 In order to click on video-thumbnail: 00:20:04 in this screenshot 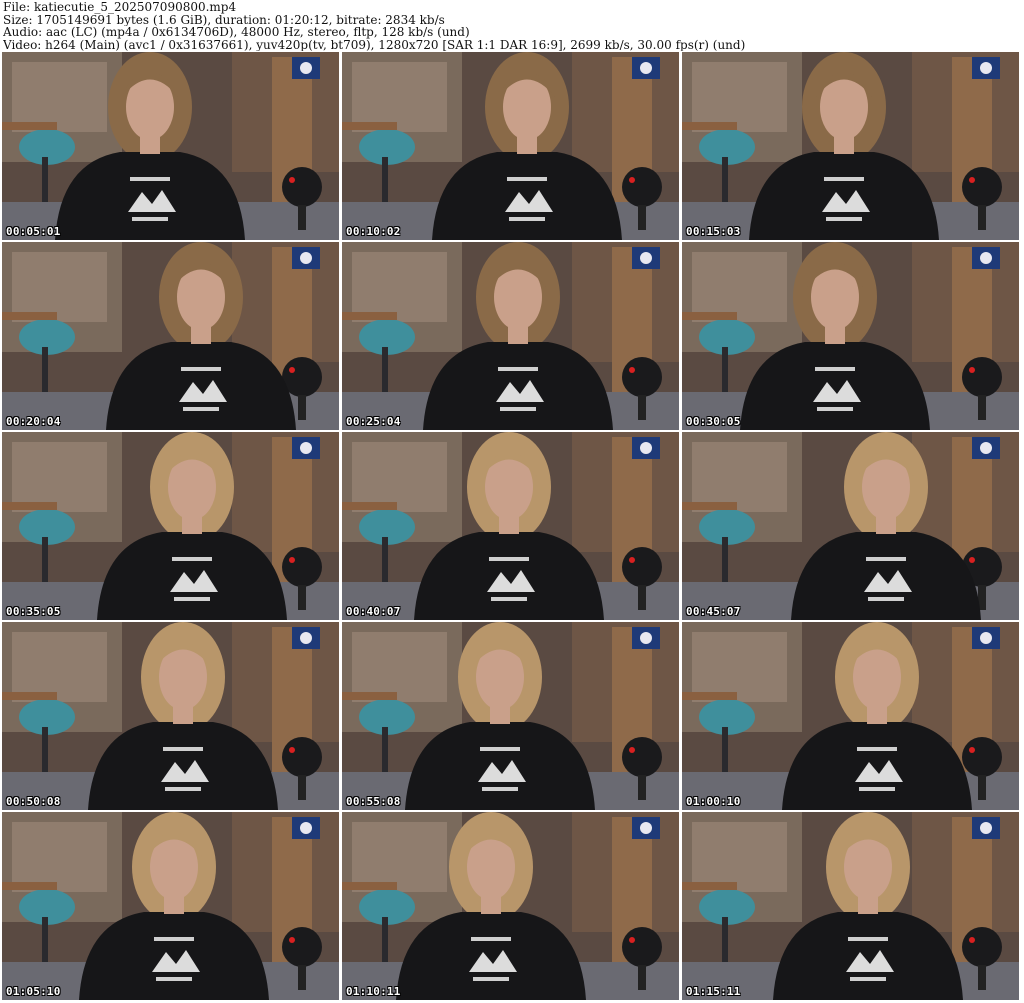, I will do `click(170, 336)`.